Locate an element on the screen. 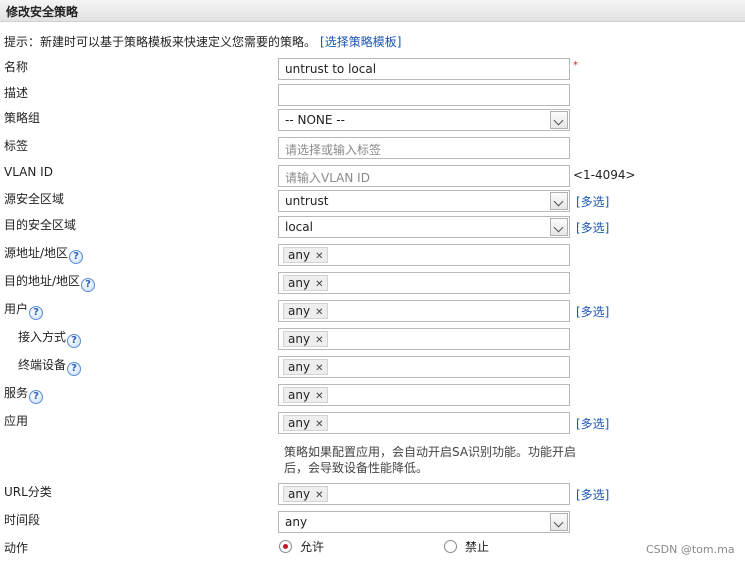  time-range-select: any is located at coordinates (424, 522).